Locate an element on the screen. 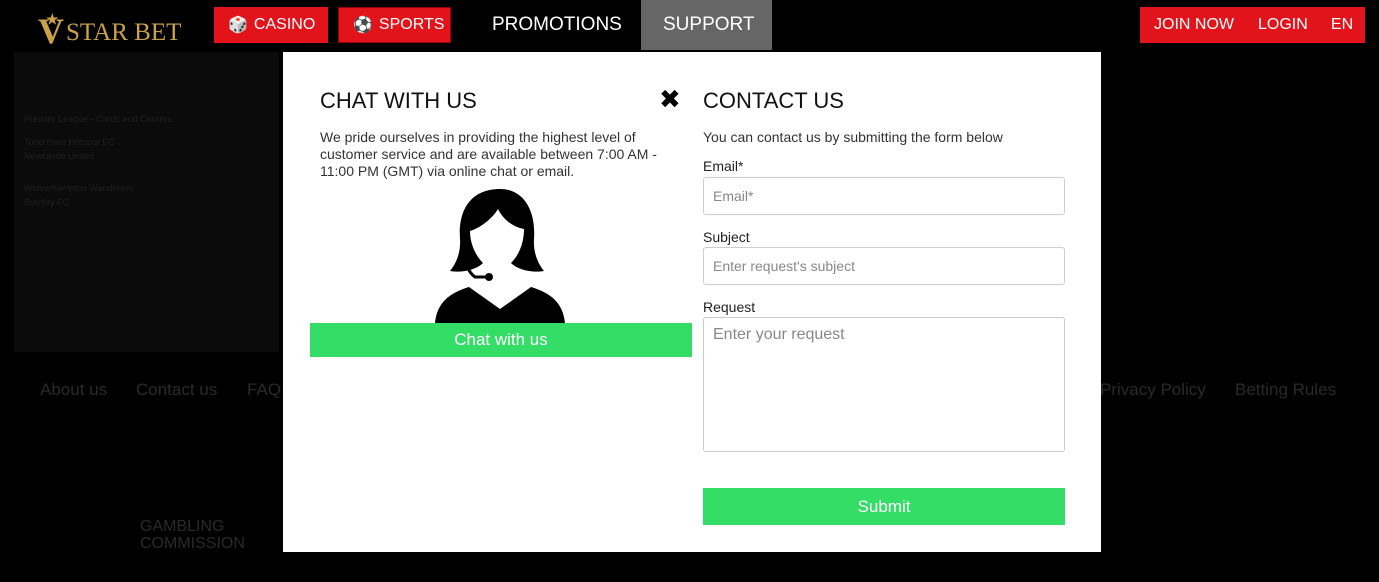 Image resolution: width=1379 pixels, height=582 pixels. nav-promotions: PROMOTIONS is located at coordinates (557, 25).